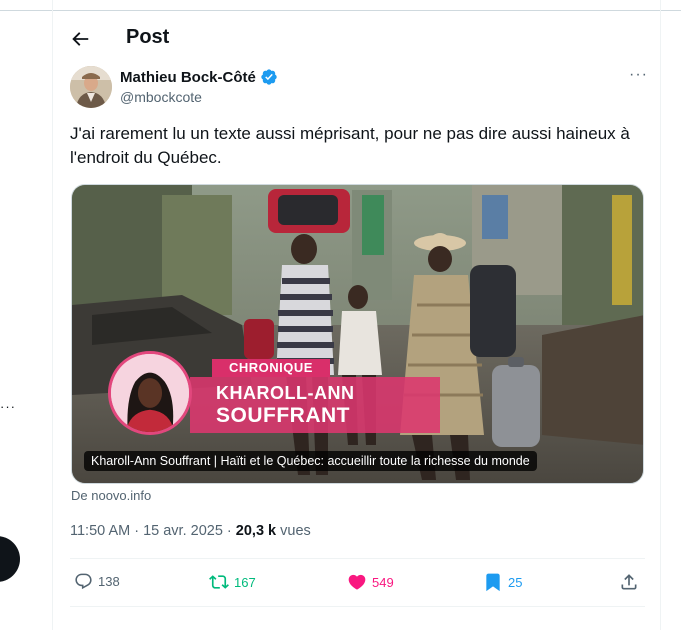 The width and height of the screenshot is (681, 630). I want to click on like-count: 549, so click(383, 582).